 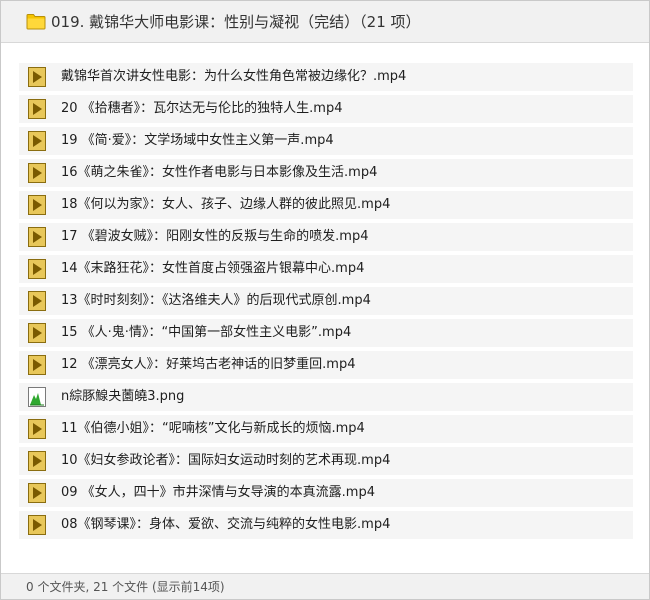 I want to click on file-row: 18《何以为家》：女人、孩子、边缘人群的彼此照见.mp4, so click(x=326, y=205).